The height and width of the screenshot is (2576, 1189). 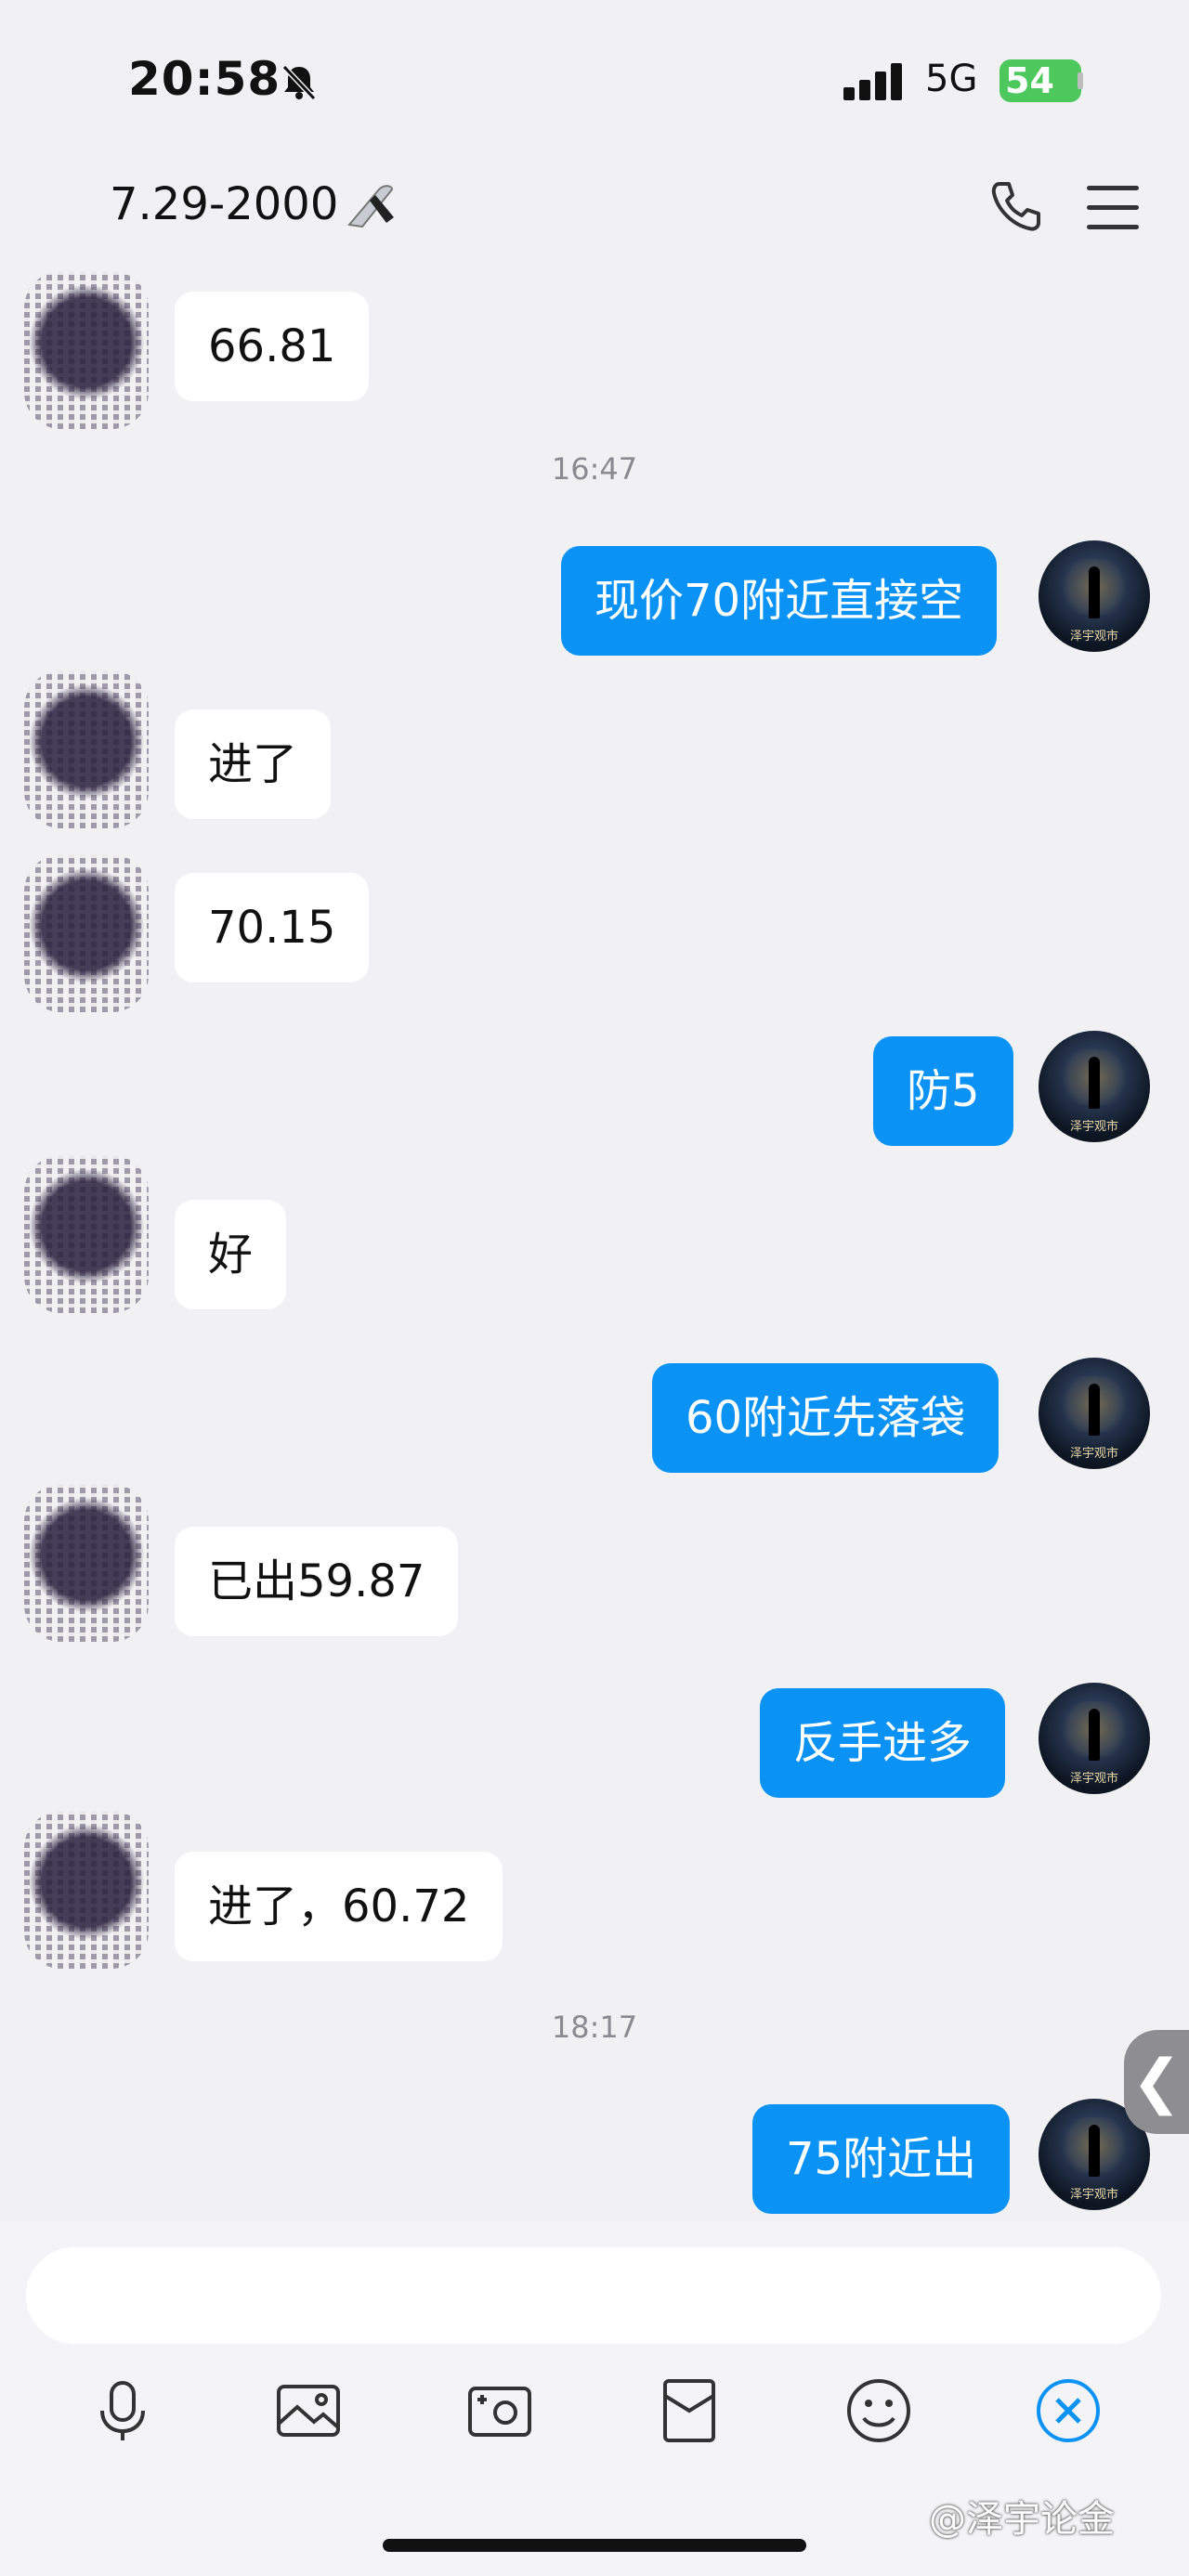 I want to click on knife-icon, so click(x=371, y=207).